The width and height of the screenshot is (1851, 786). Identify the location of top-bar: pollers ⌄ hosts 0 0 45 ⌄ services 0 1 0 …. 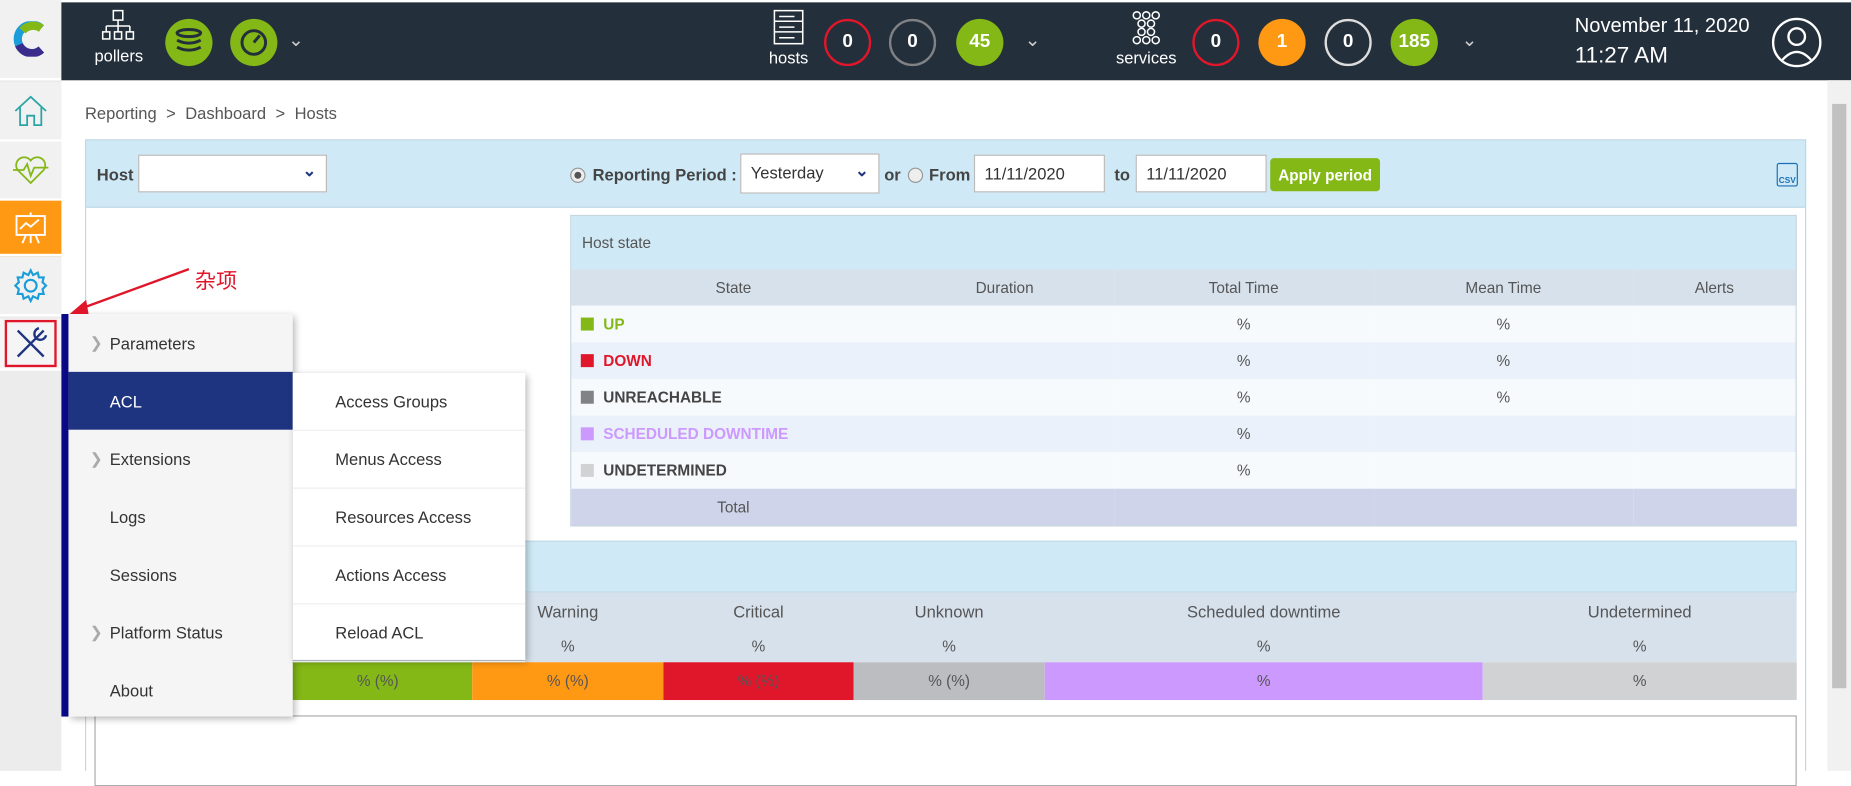
(956, 41).